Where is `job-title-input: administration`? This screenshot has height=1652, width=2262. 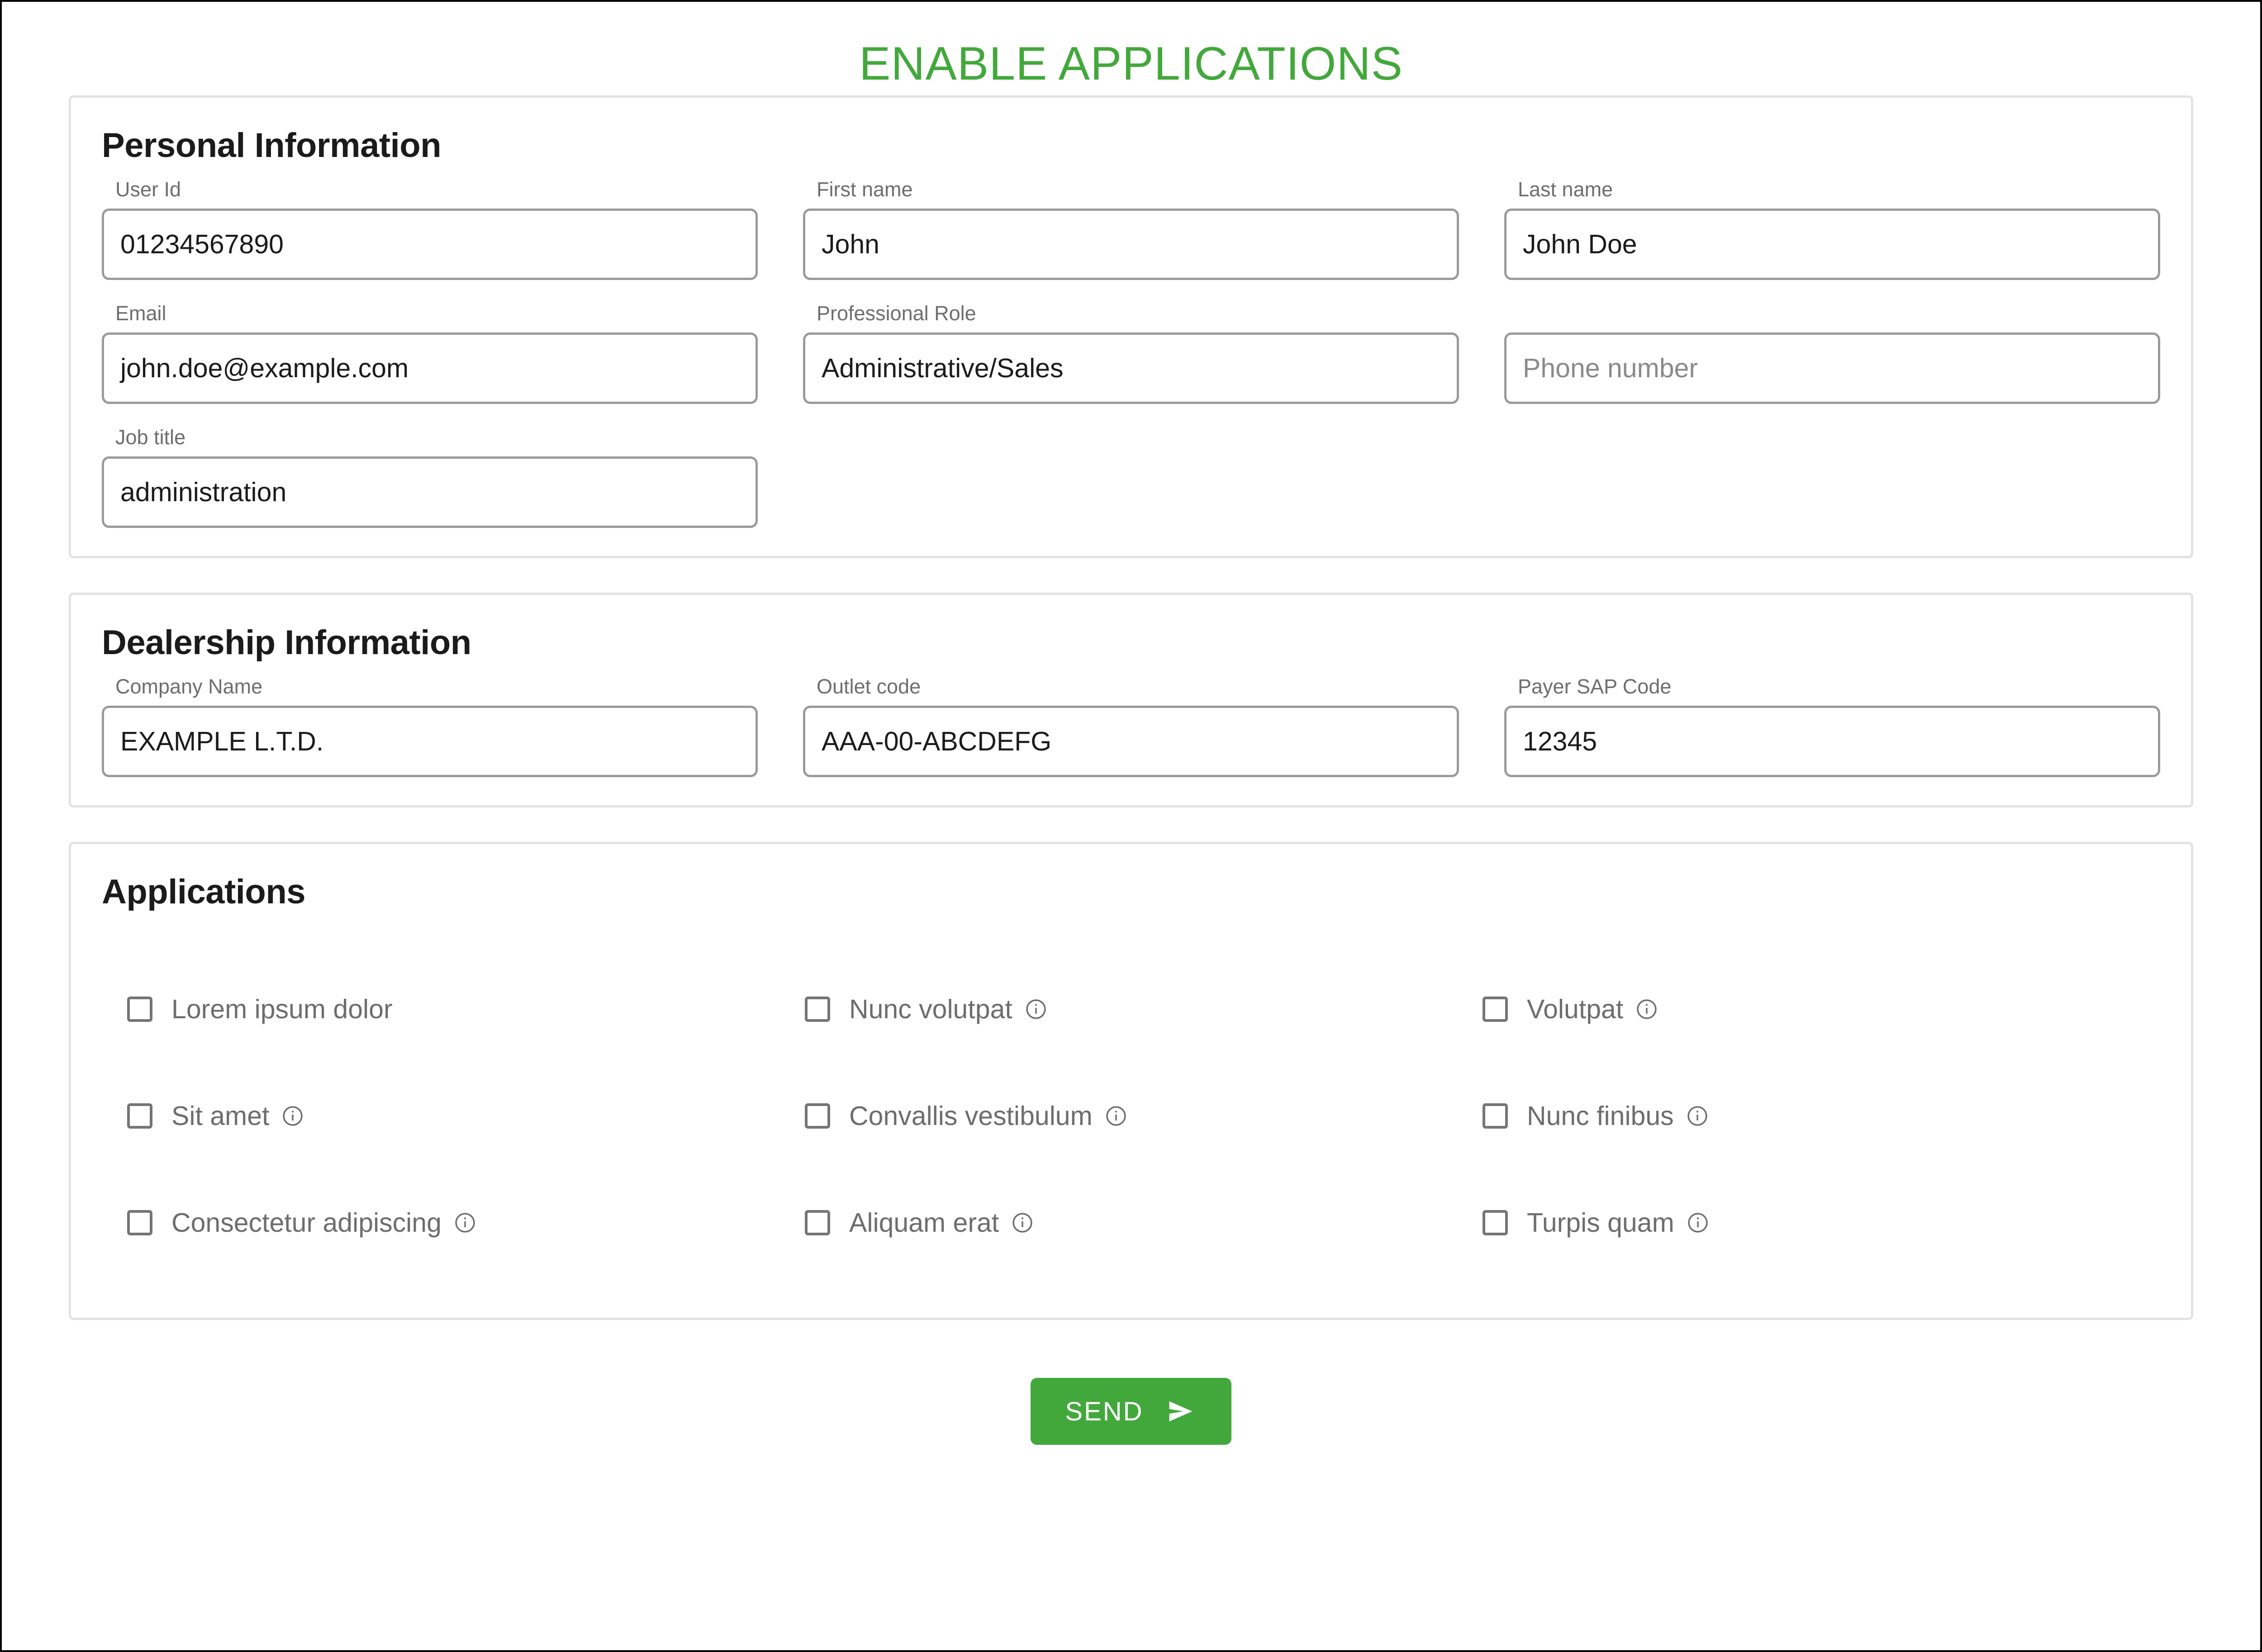
job-title-input: administration is located at coordinates (430, 492).